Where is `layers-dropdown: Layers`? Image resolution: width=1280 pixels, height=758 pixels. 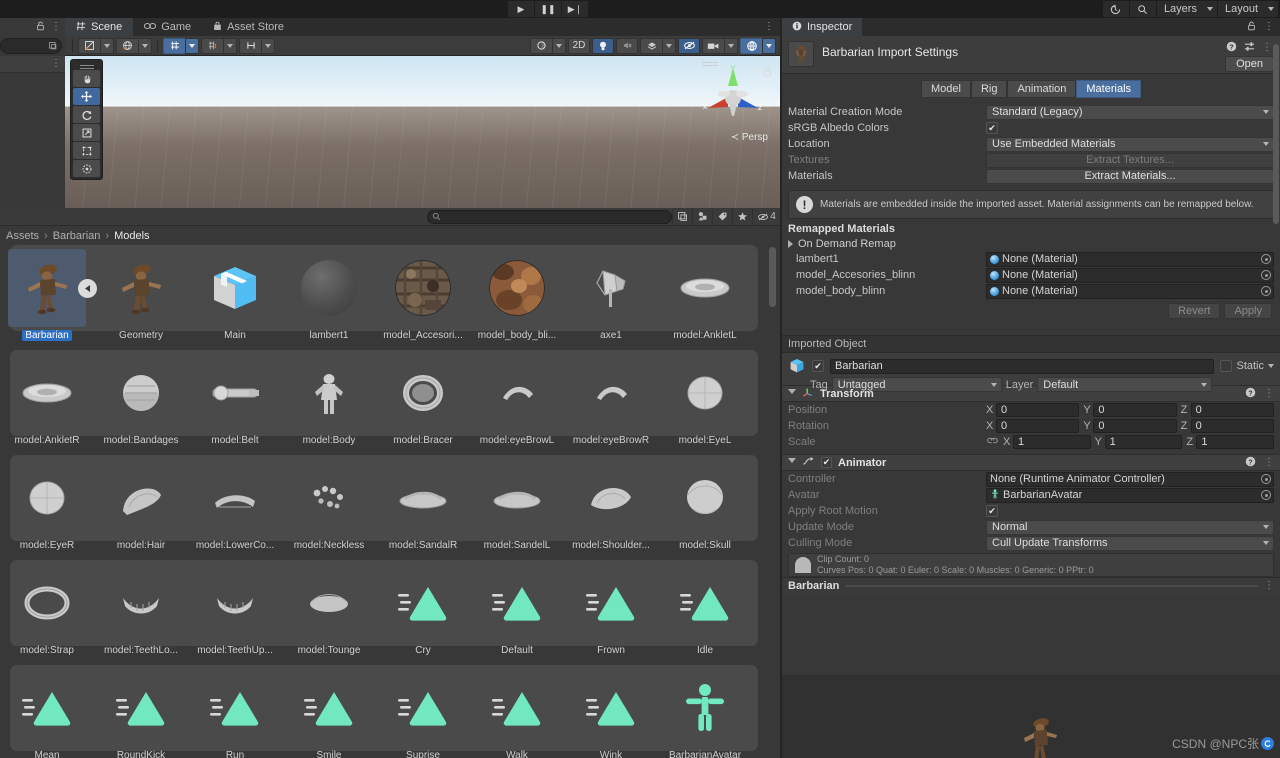 layers-dropdown: Layers is located at coordinates (1186, 9).